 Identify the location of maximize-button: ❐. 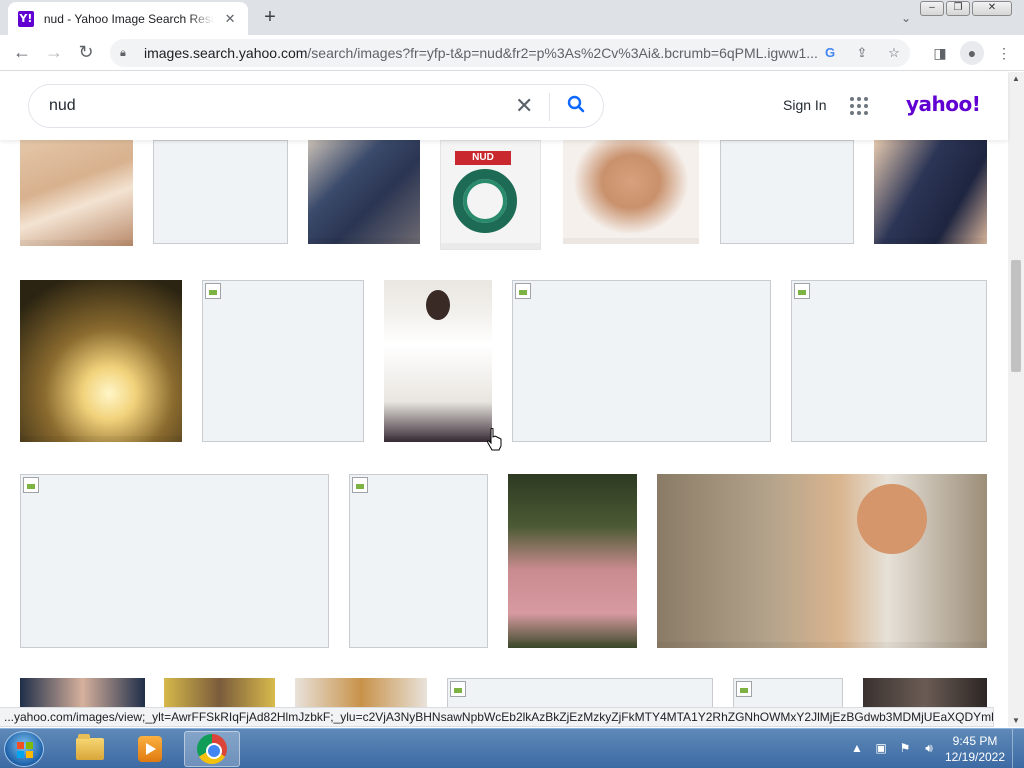
(958, 8).